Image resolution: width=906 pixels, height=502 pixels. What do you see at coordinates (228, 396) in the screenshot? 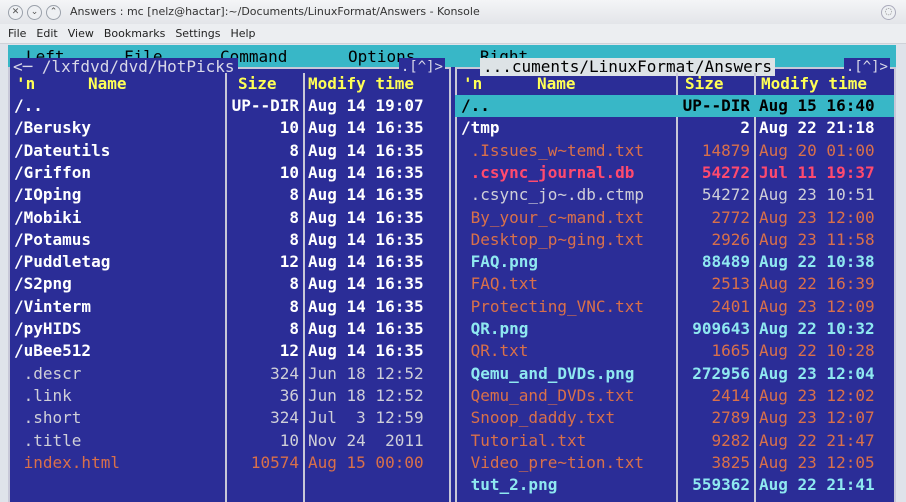
I see `file-row: .link 36 Jun 18 12:52` at bounding box center [228, 396].